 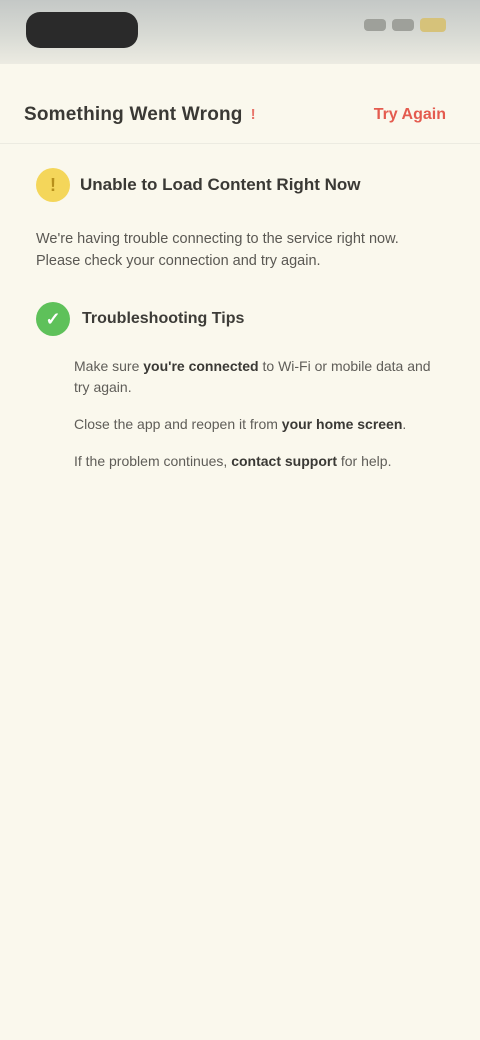 What do you see at coordinates (53, 185) in the screenshot?
I see `warning-icon: !` at bounding box center [53, 185].